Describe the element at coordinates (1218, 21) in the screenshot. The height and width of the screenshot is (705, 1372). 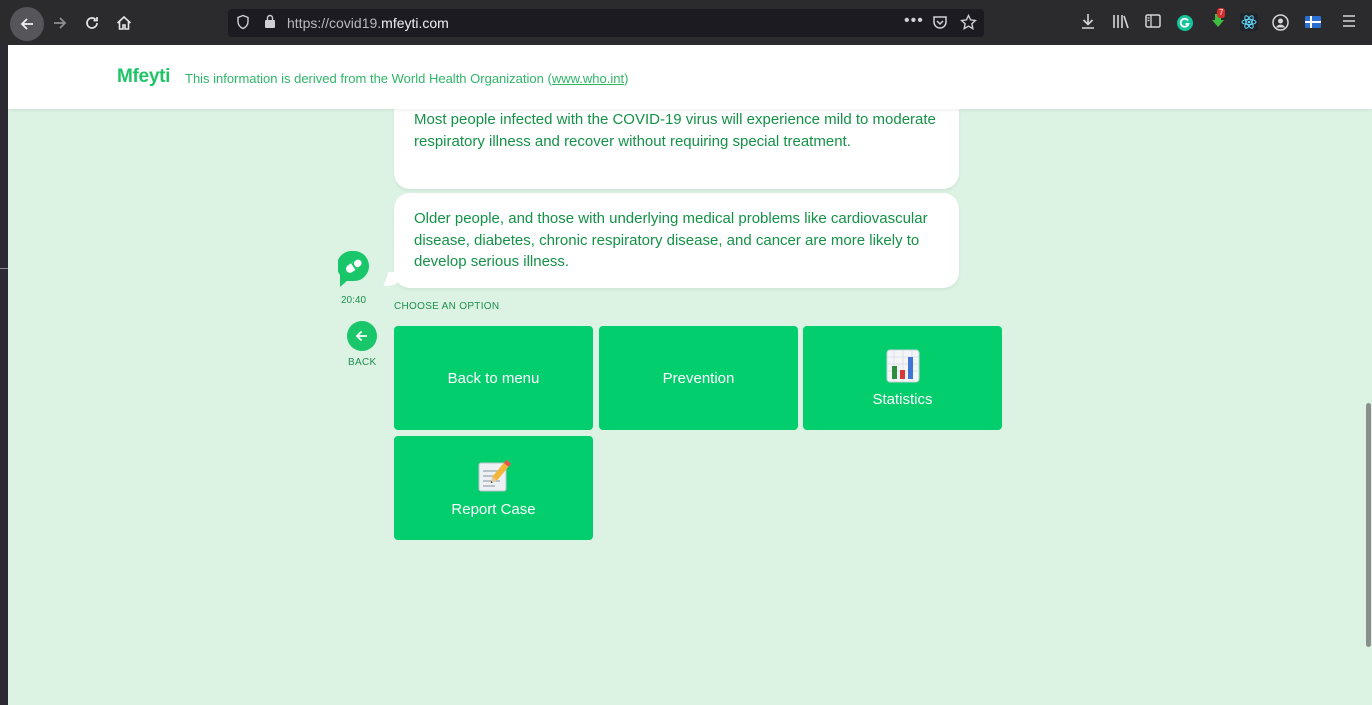
I see `download-manager-extension-icon: 7` at that location.